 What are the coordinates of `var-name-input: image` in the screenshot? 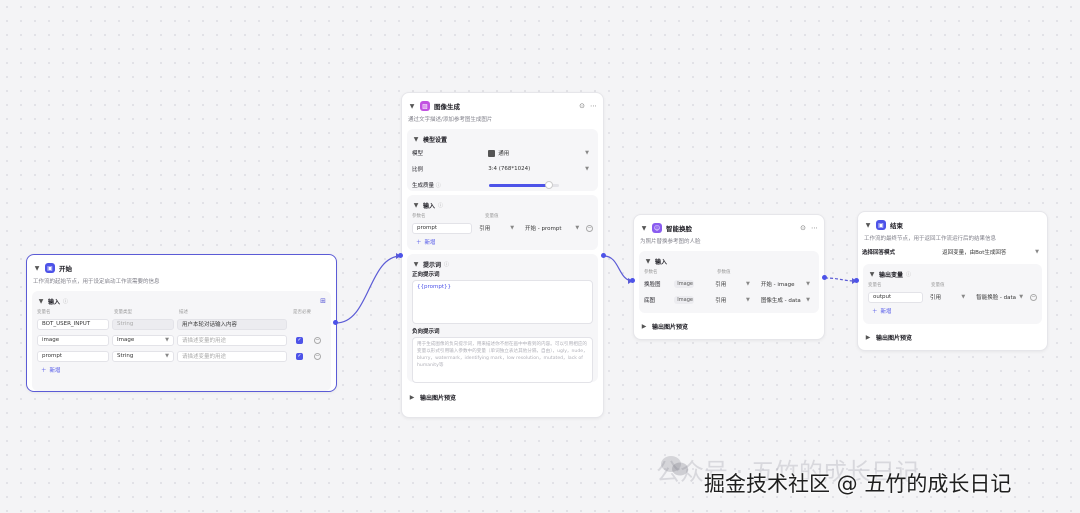 It's located at (73, 340).